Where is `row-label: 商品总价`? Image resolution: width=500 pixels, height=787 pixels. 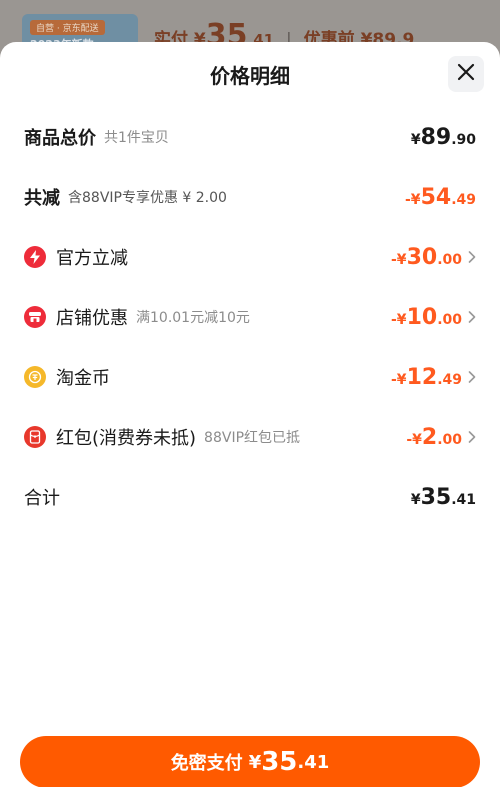 row-label: 商品总价 is located at coordinates (60, 138).